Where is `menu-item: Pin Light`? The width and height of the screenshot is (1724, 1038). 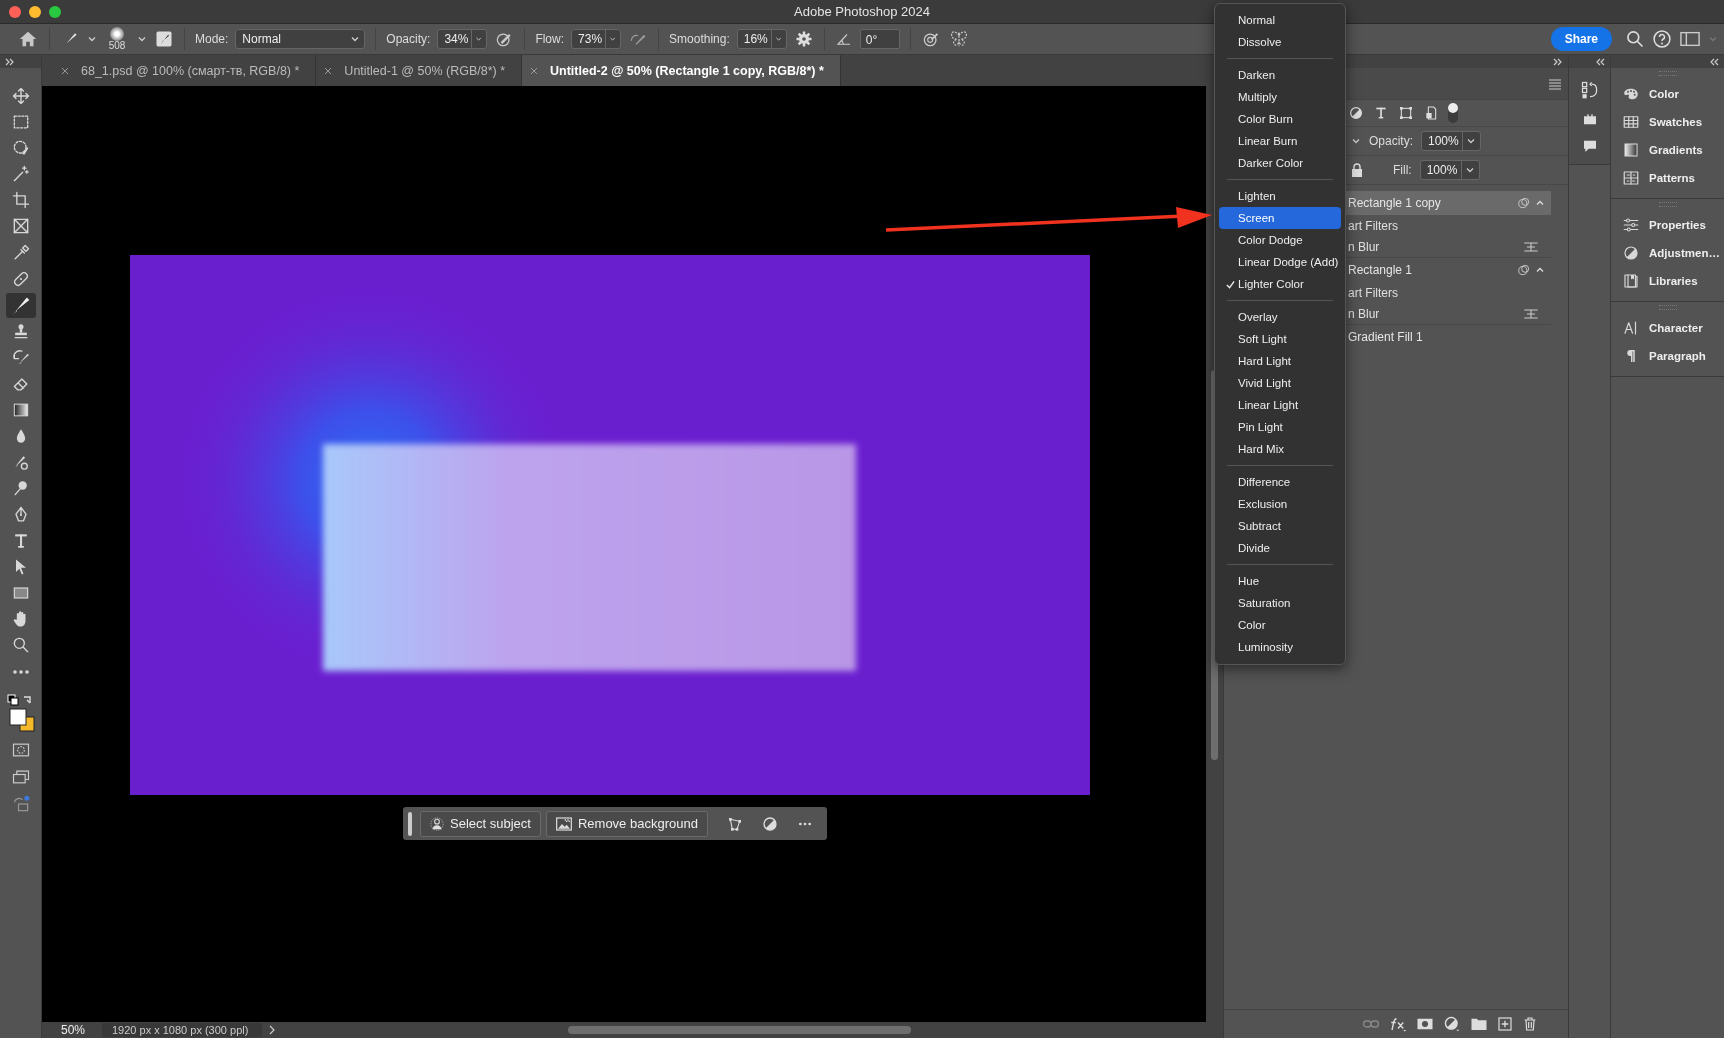 menu-item: Pin Light is located at coordinates (1280, 427).